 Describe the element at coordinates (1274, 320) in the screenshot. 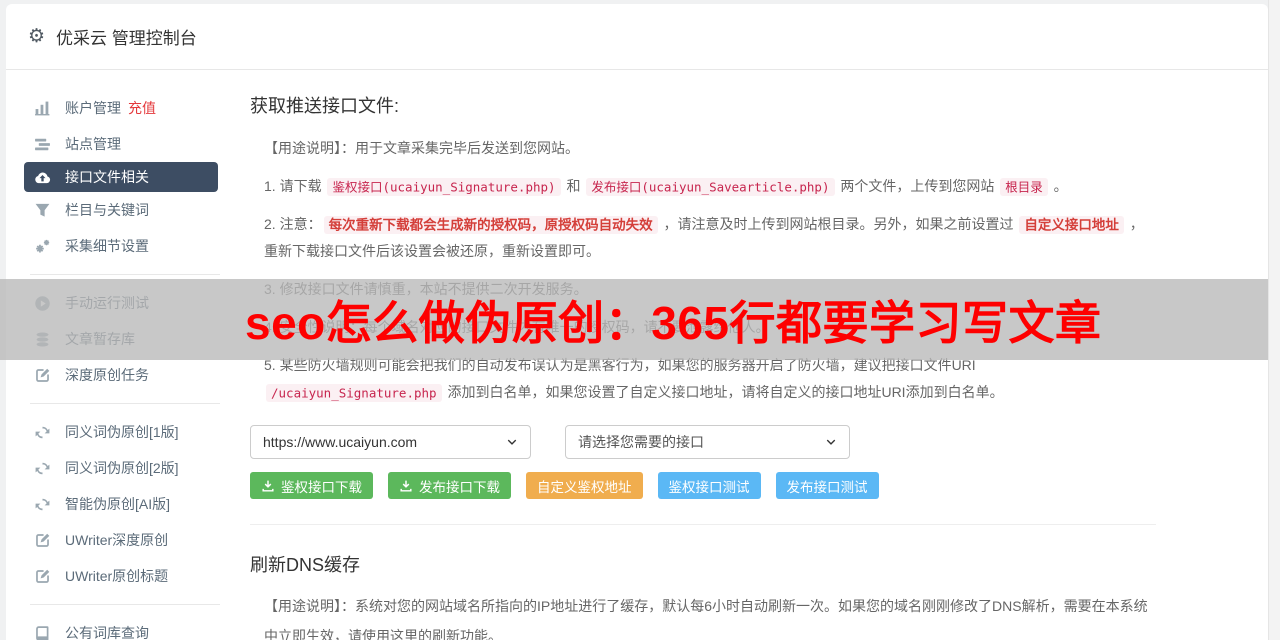

I see `page-scrollbar` at that location.